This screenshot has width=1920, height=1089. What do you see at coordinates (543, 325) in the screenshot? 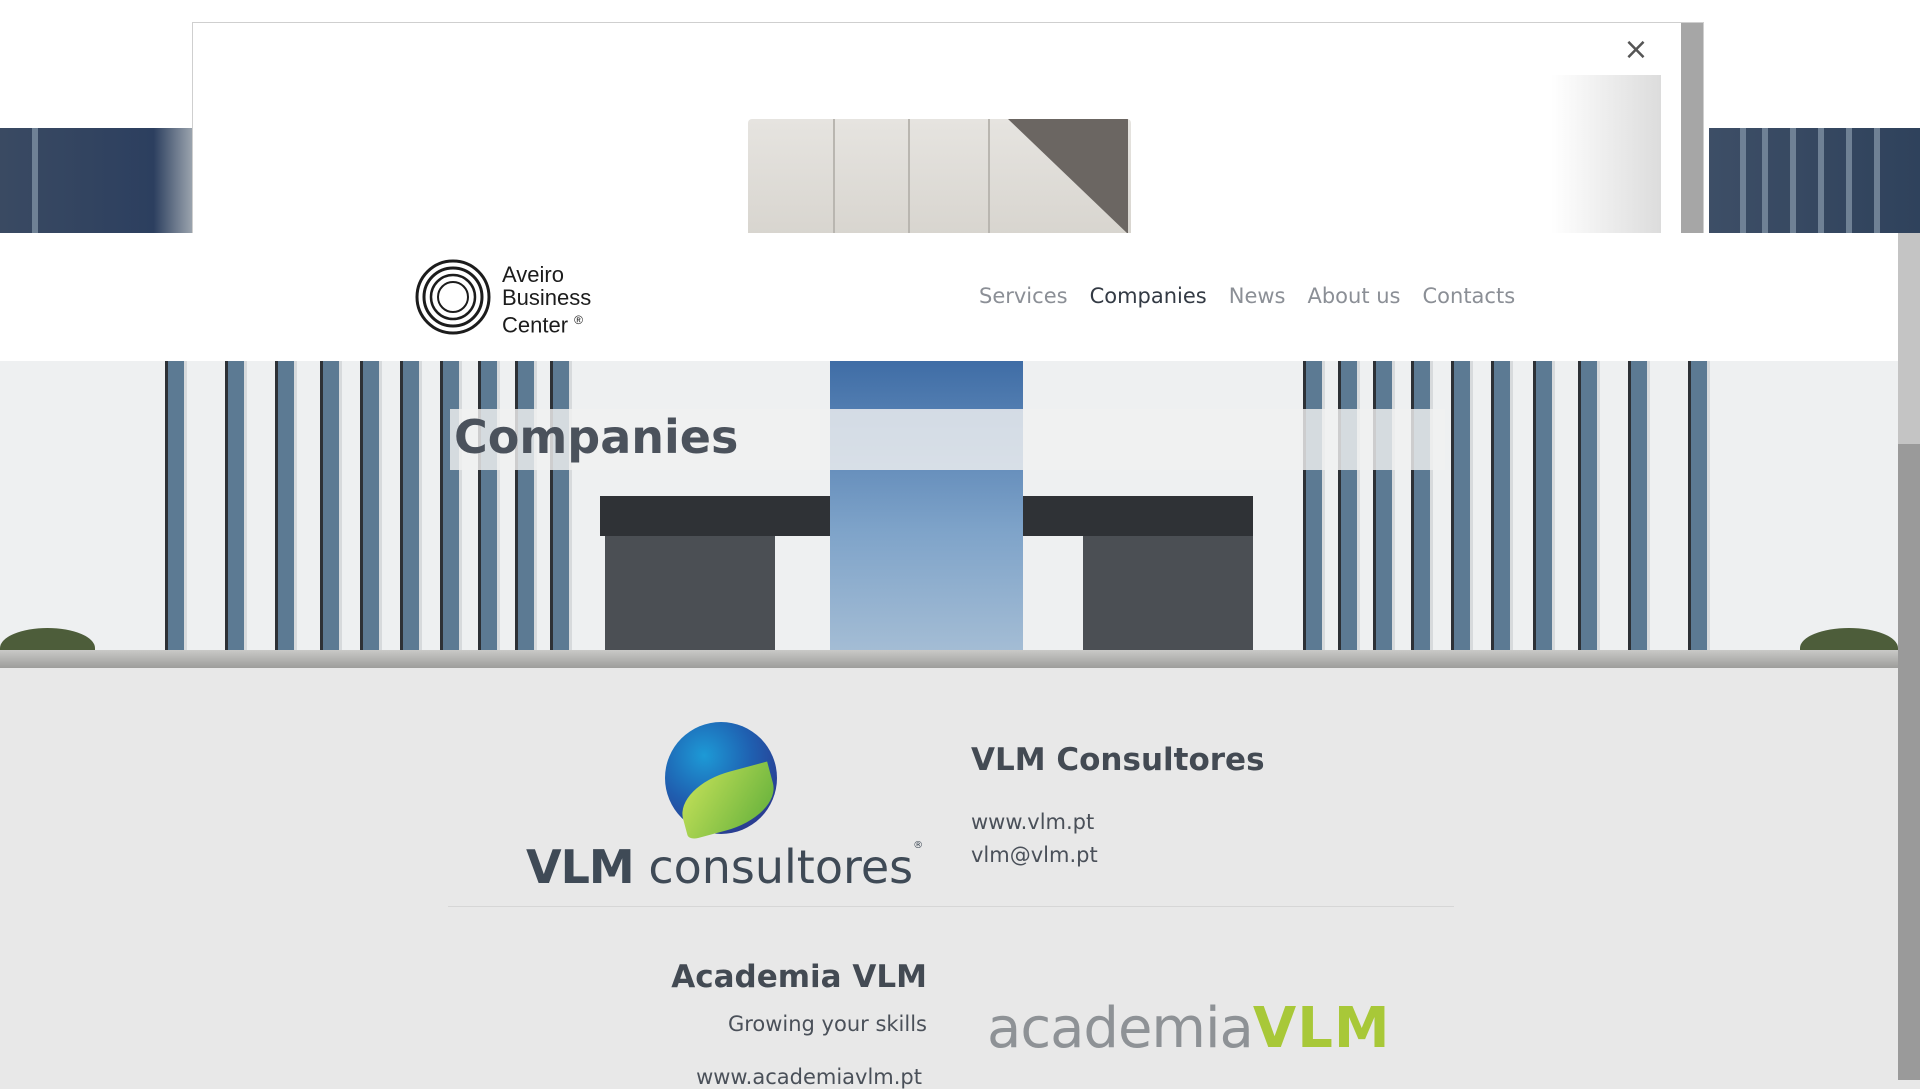
I see `brand-line-3: Center ®` at bounding box center [543, 325].